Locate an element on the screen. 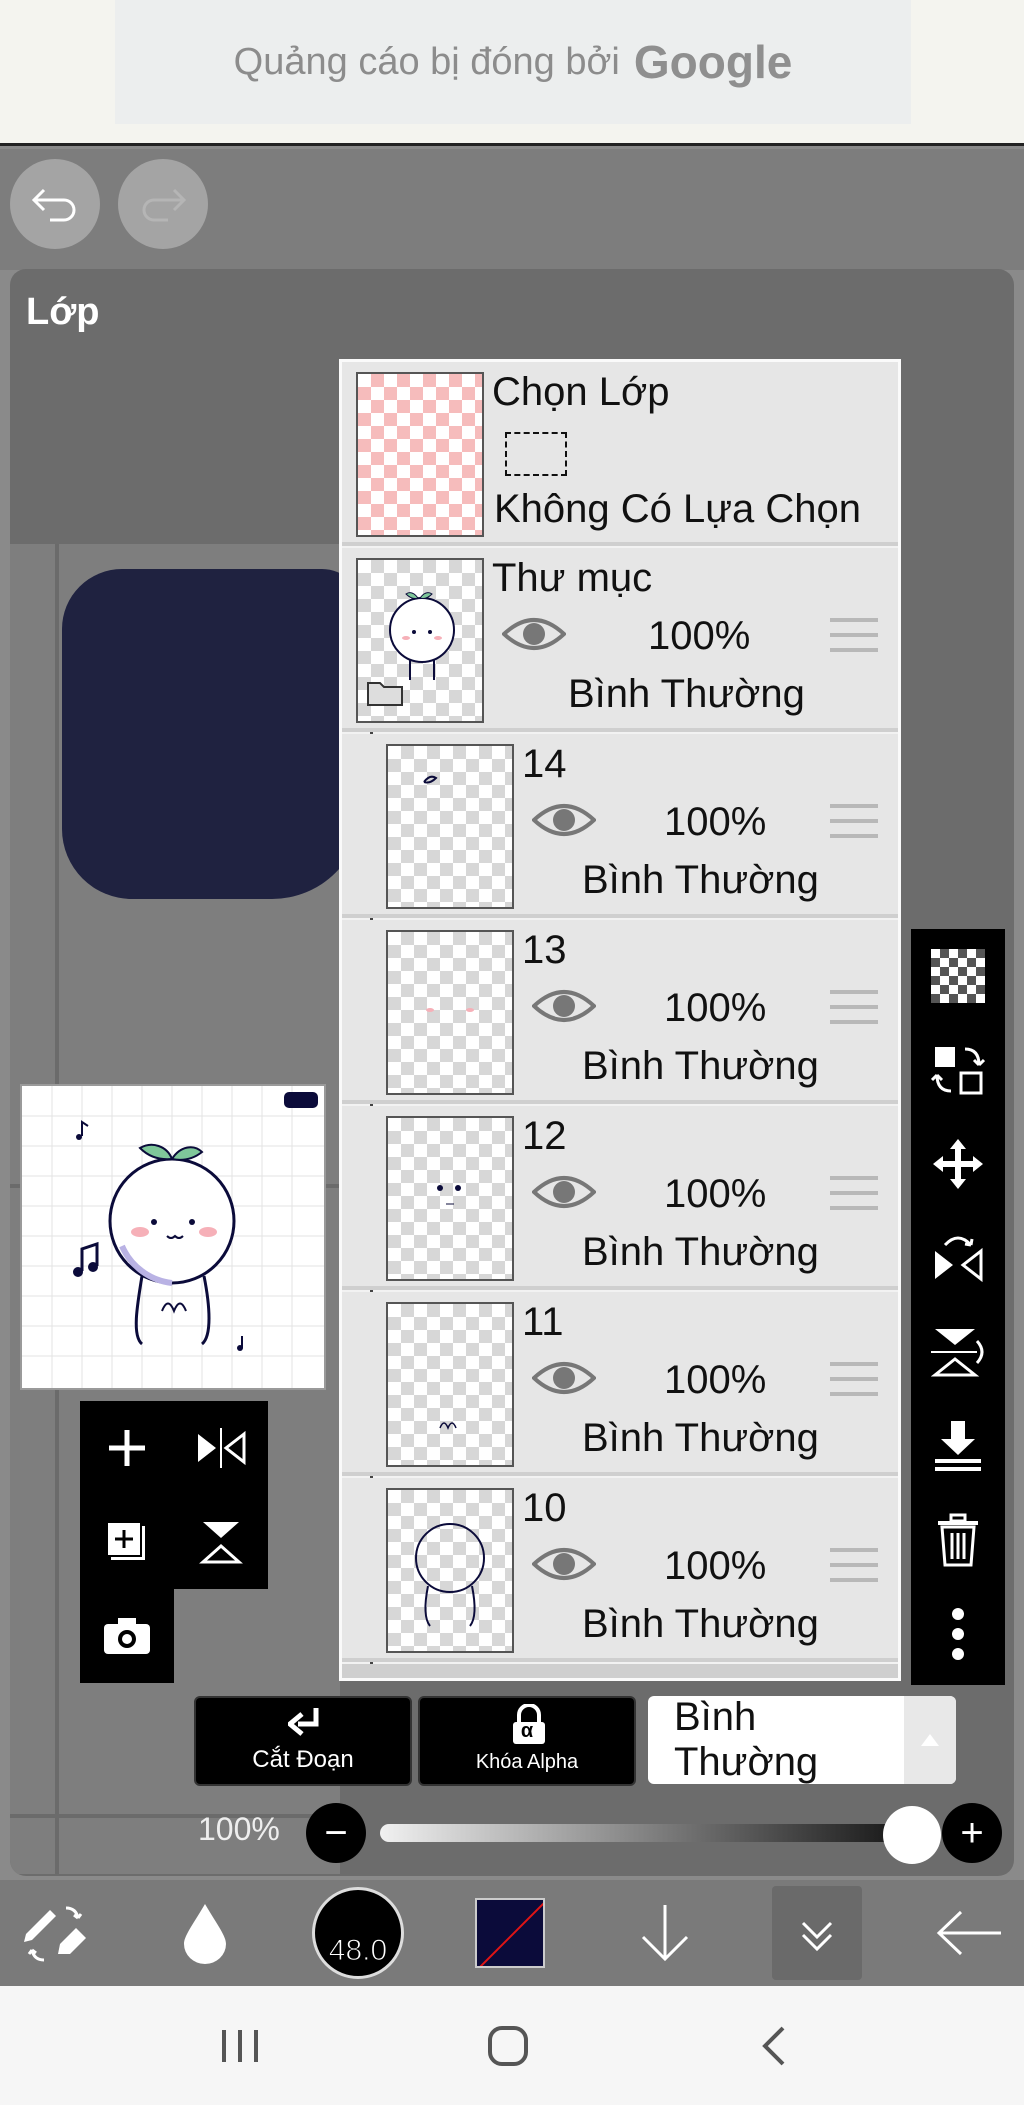 This screenshot has width=1024, height=2105. brush-size-button: 48.0 is located at coordinates (358, 1933).